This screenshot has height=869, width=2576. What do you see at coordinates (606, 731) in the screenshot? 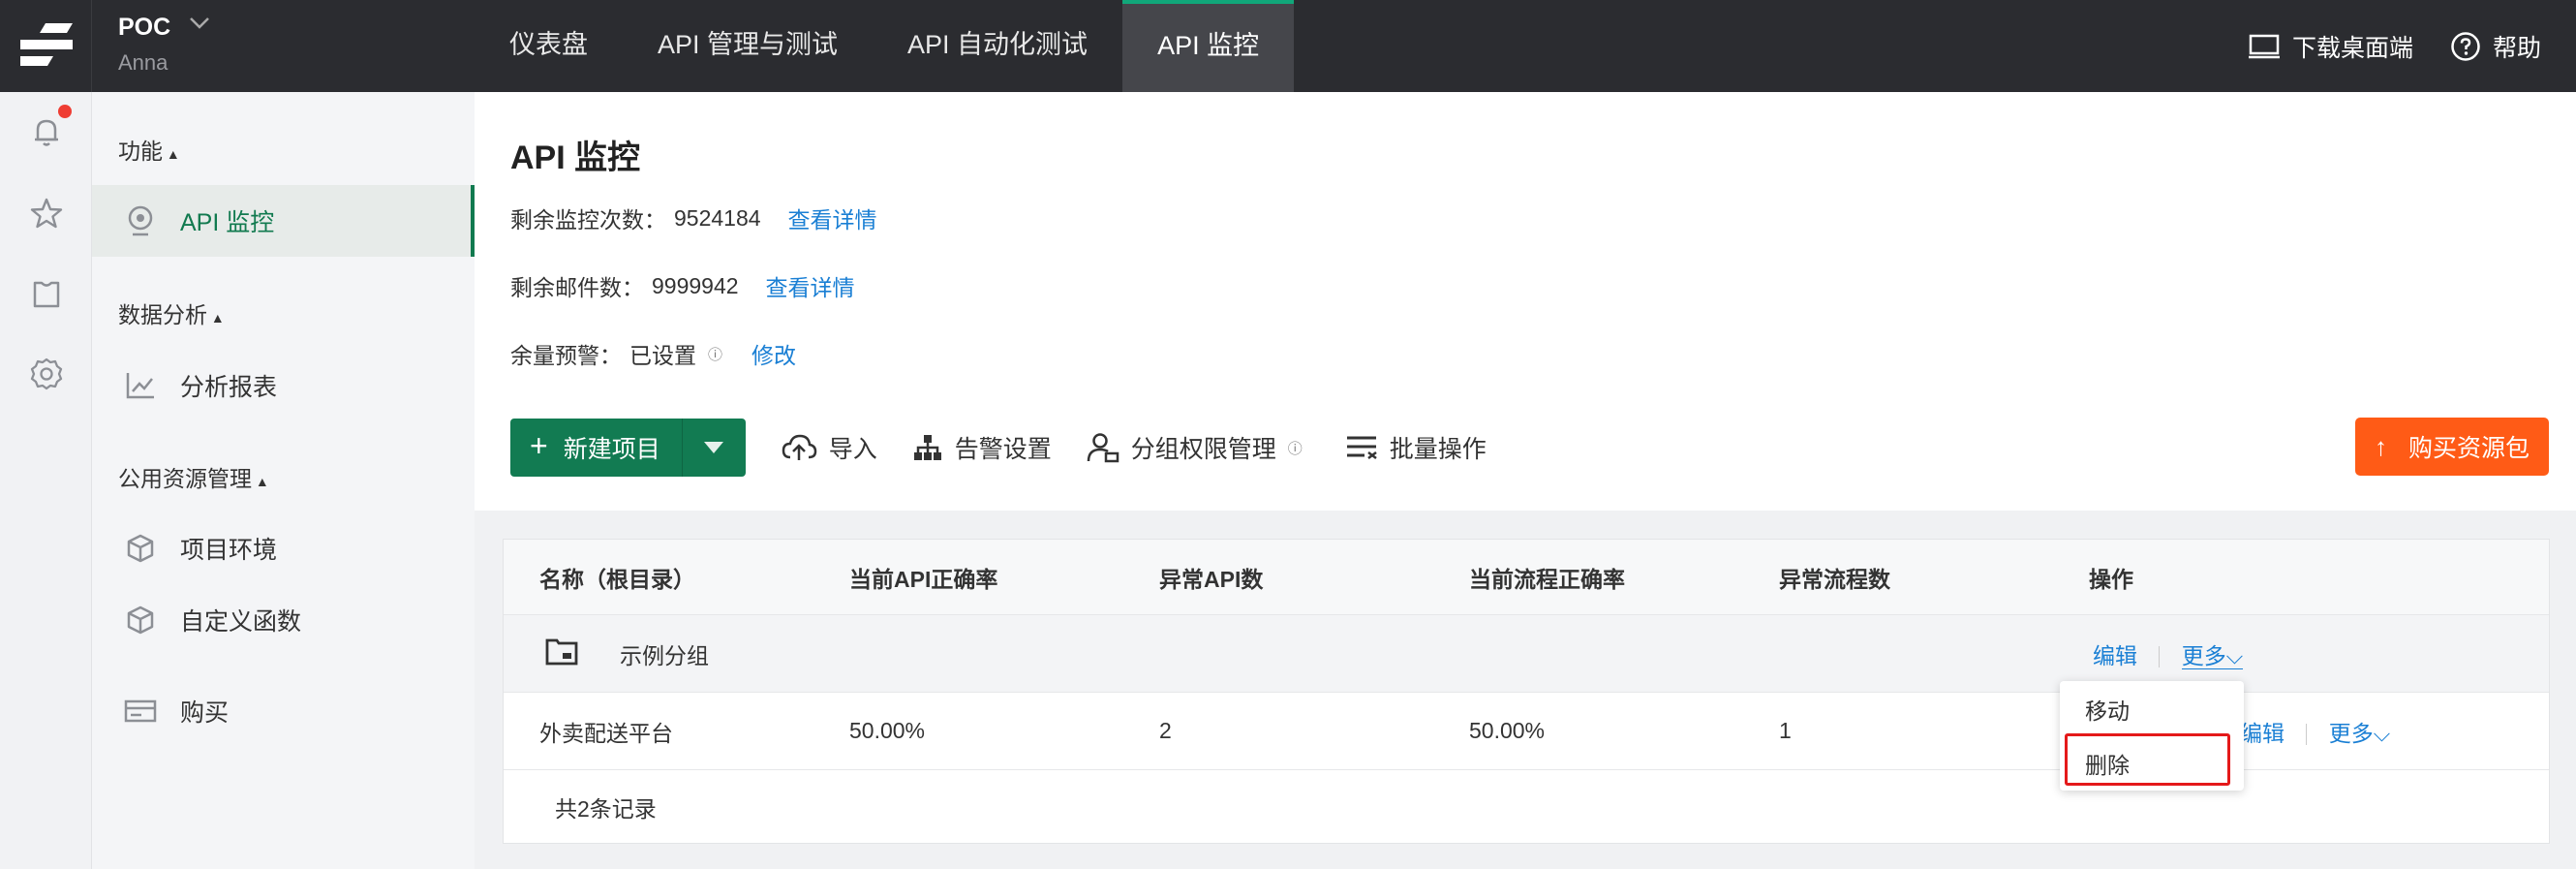
I see `project-name: 外卖配送平台` at bounding box center [606, 731].